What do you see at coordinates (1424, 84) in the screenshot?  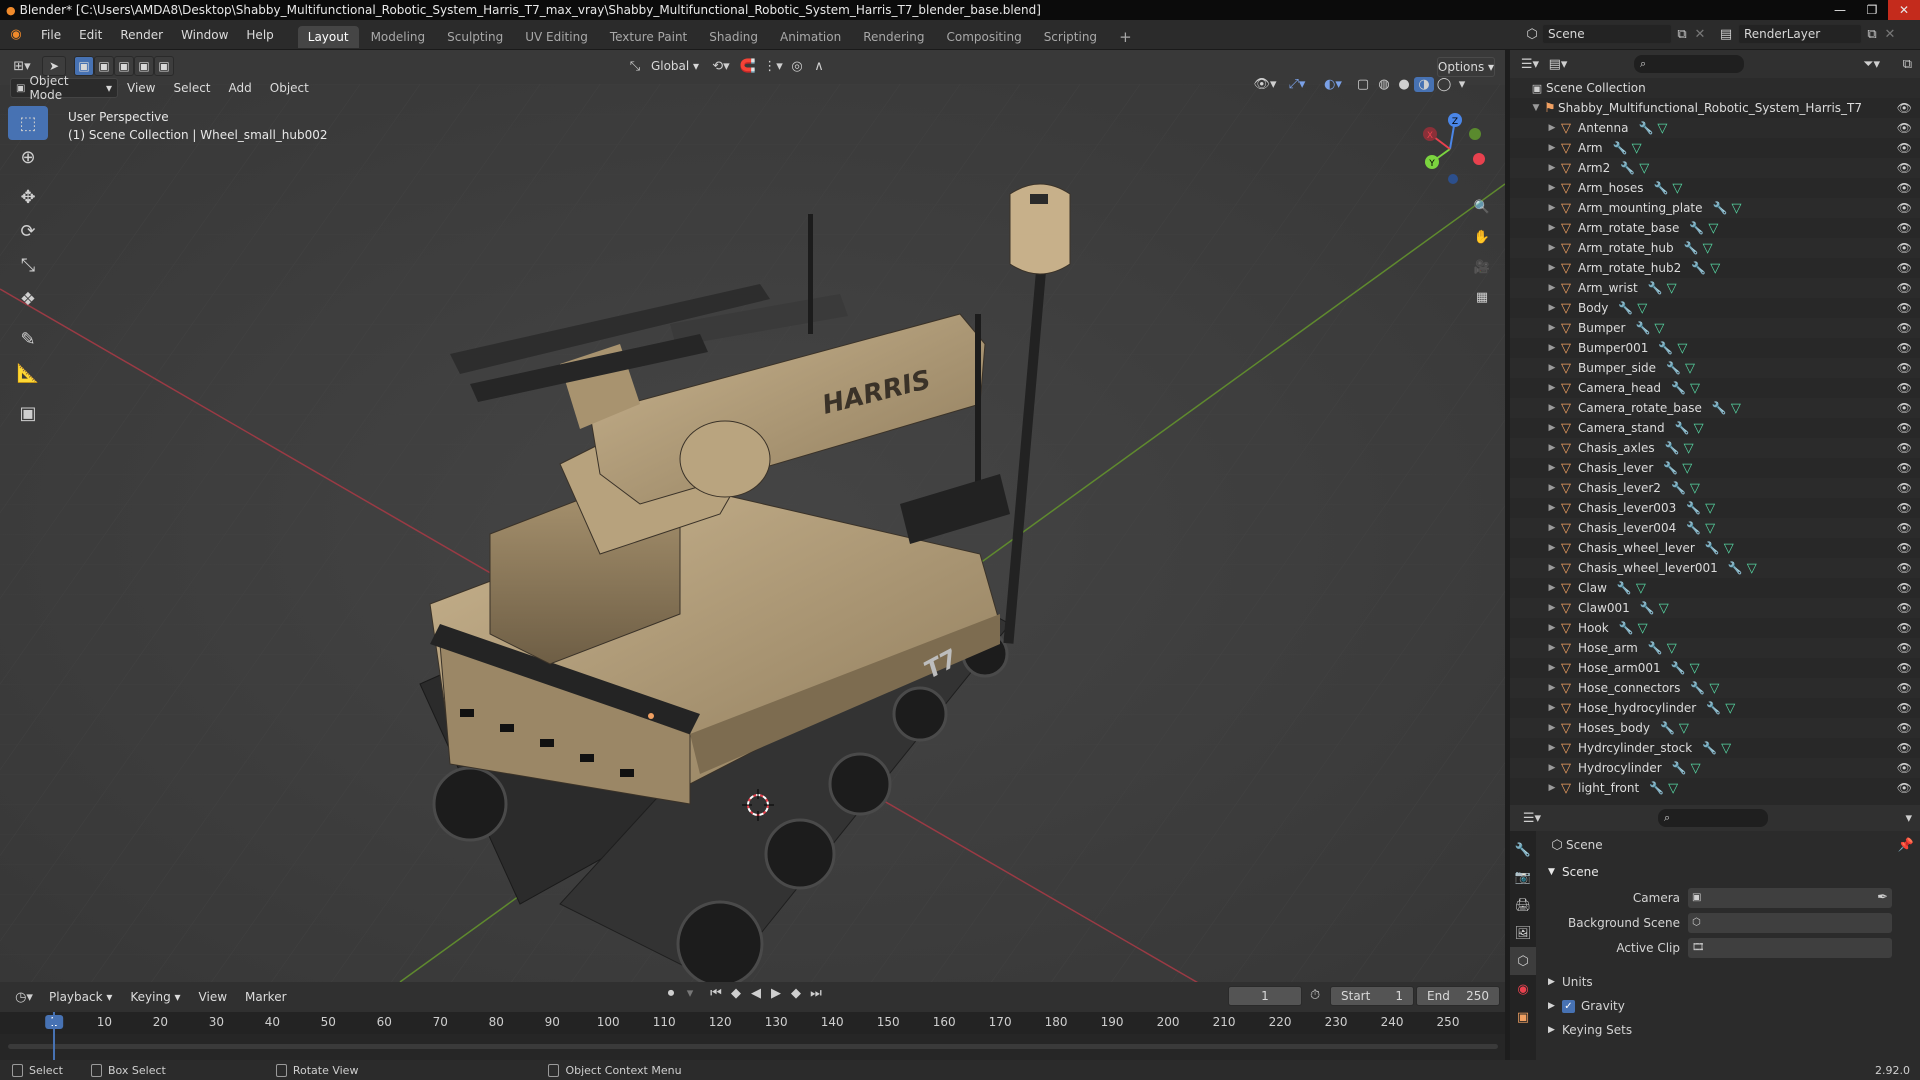 I see `shading-material-icon: ◑` at bounding box center [1424, 84].